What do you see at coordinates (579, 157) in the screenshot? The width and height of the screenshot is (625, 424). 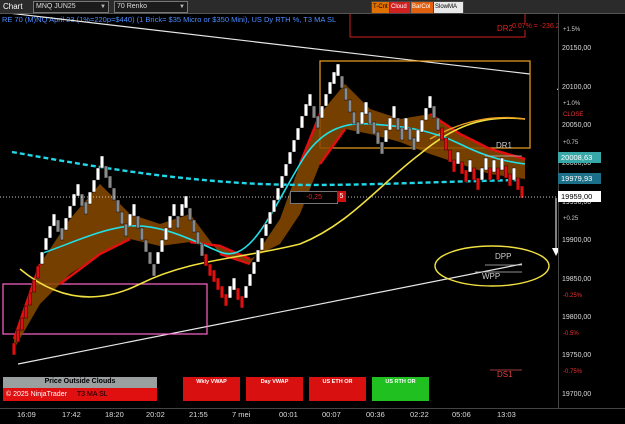 I see `price-tag-box: 20008,63` at bounding box center [579, 157].